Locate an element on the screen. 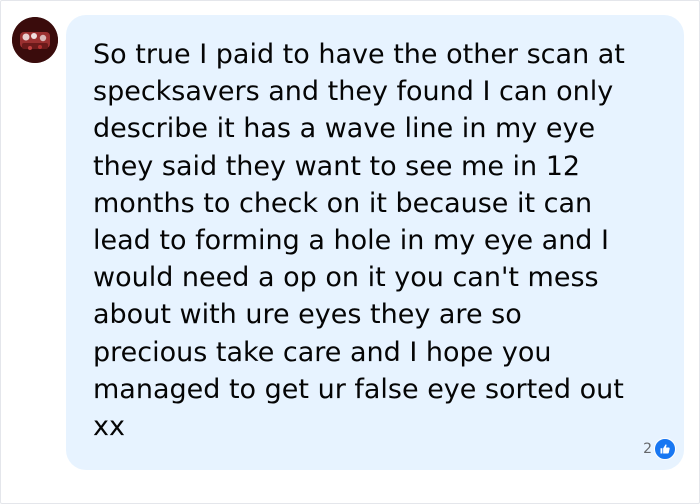 This screenshot has width=700, height=504. avatar is located at coordinates (35, 40).